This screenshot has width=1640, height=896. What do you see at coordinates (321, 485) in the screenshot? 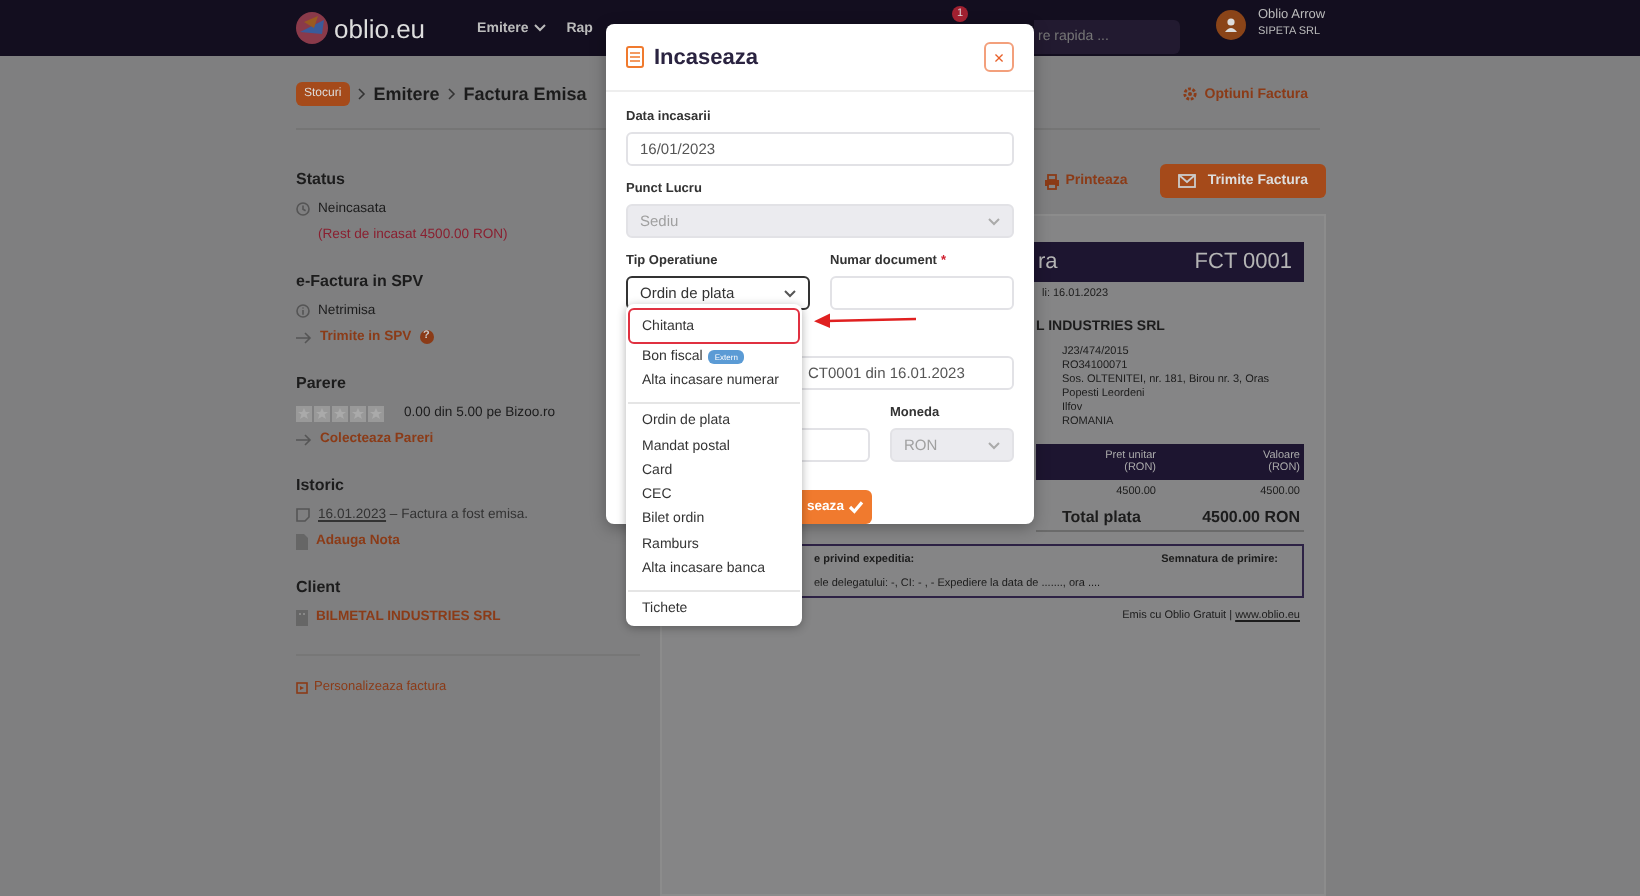
I see `section-title: Istoric` at bounding box center [321, 485].